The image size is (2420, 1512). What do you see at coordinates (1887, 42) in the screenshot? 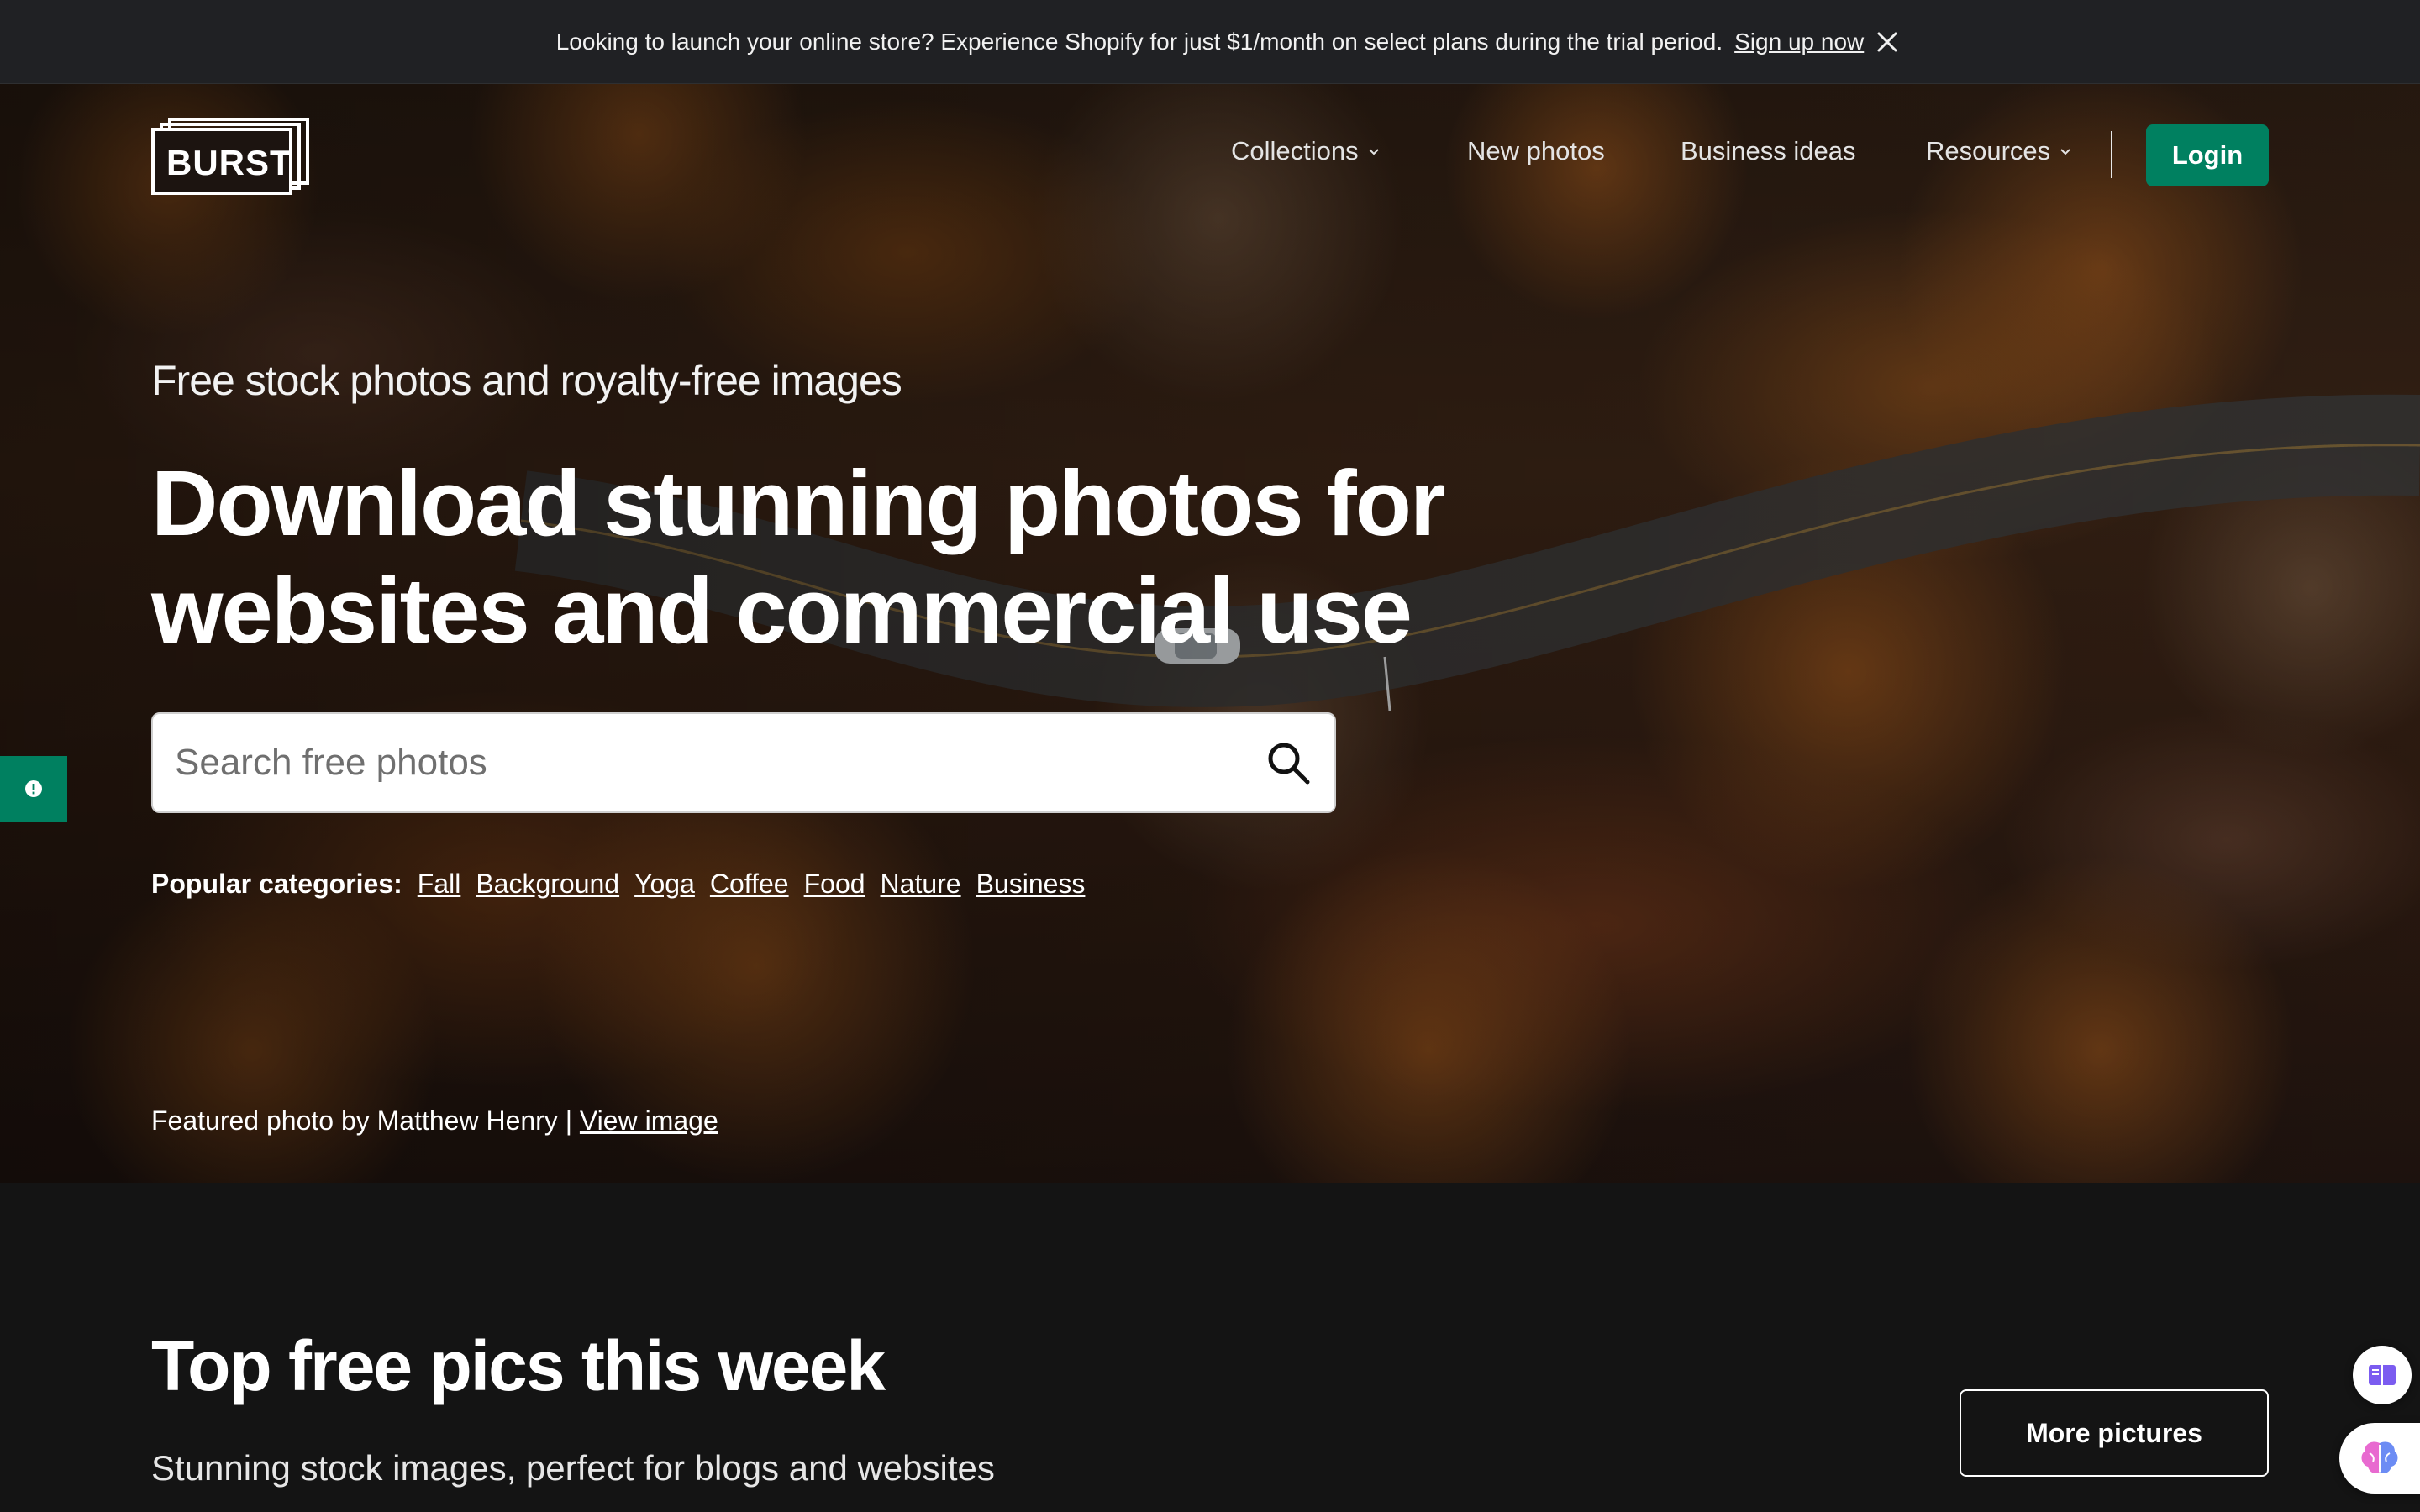
I see `close-icon` at bounding box center [1887, 42].